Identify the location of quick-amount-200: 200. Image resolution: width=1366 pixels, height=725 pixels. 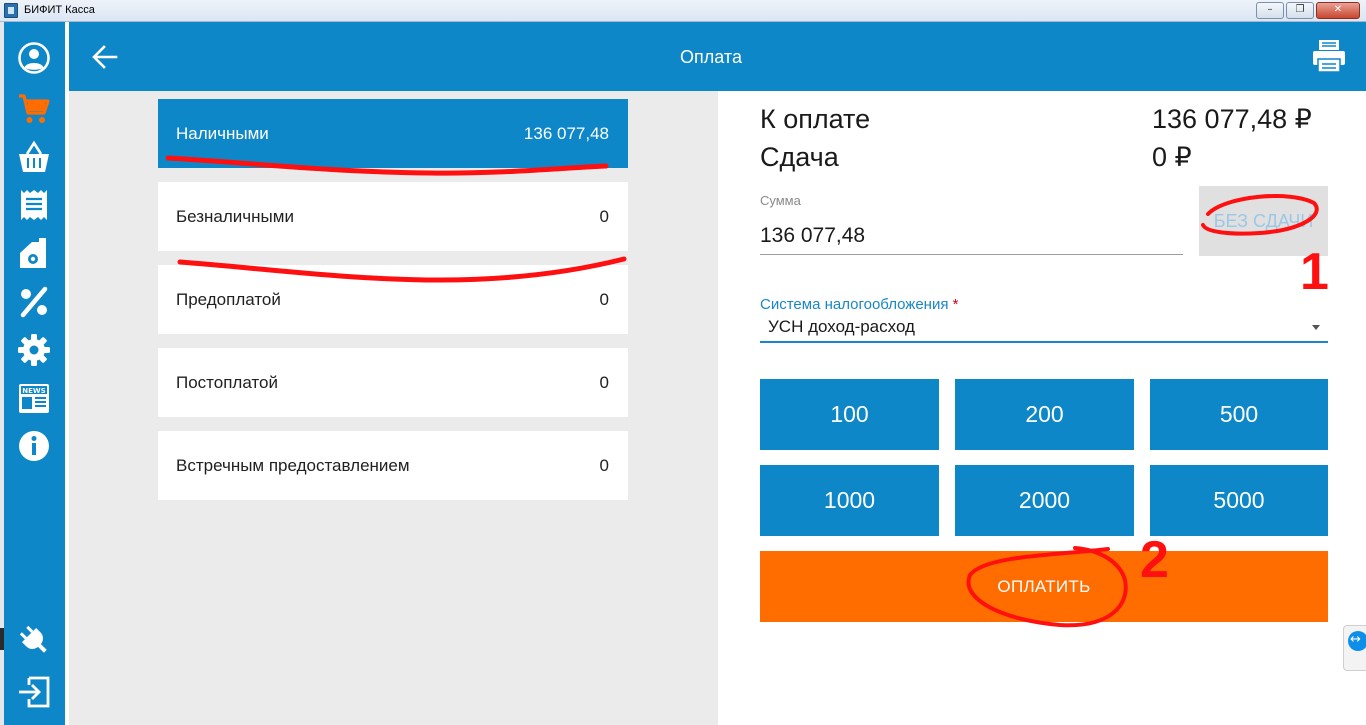
(1044, 414).